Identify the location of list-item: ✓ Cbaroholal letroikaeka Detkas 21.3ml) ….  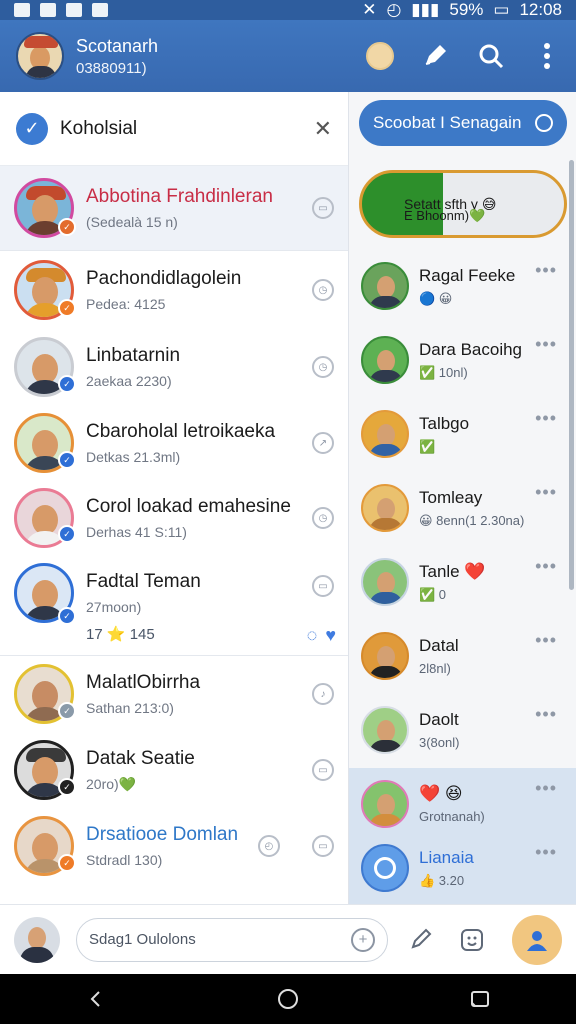
(174, 443).